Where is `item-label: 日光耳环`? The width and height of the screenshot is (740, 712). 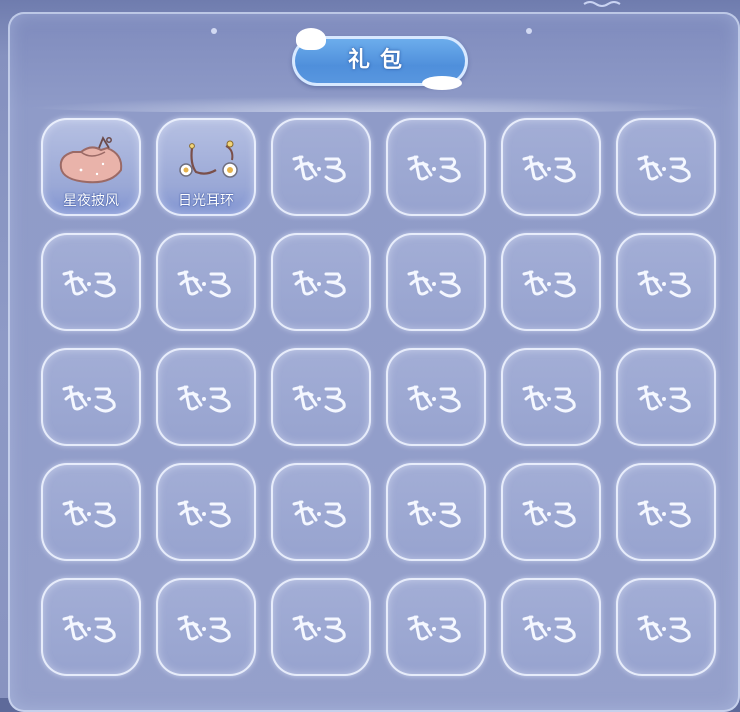
item-label: 日光耳环 is located at coordinates (206, 201).